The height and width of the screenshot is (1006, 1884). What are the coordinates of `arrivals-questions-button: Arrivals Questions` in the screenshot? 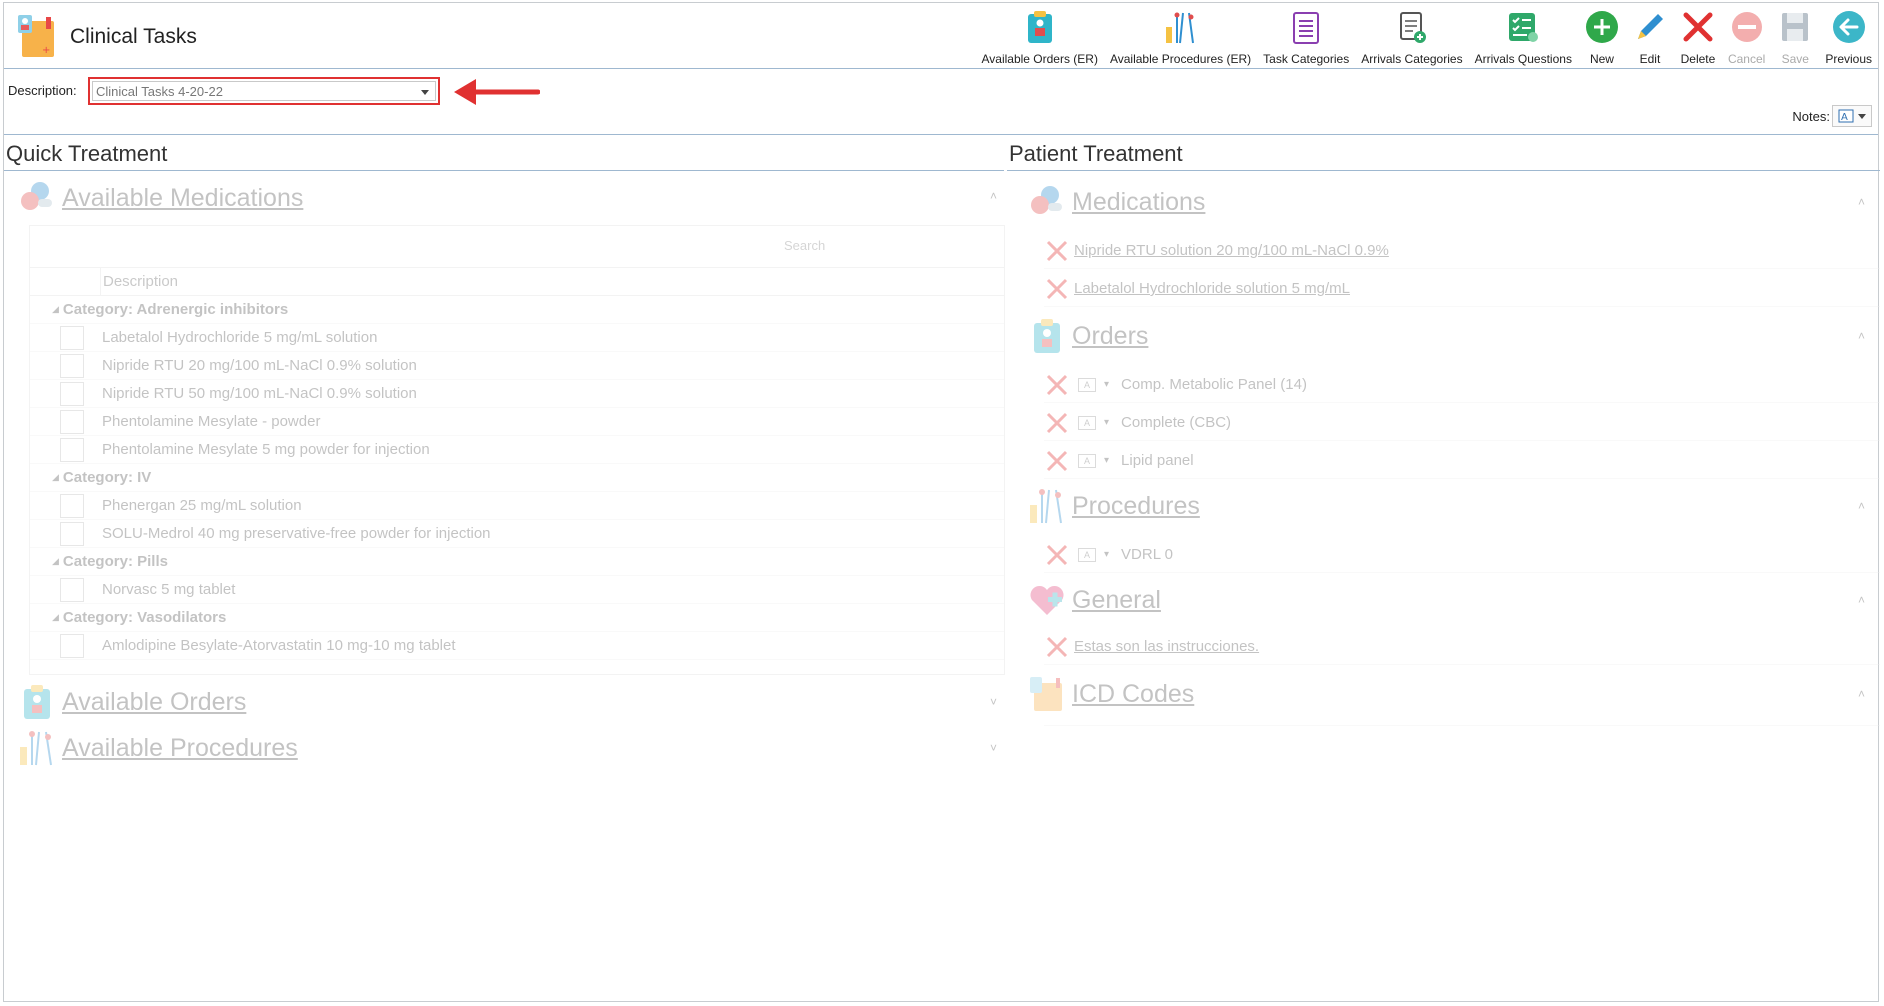 It's located at (1523, 36).